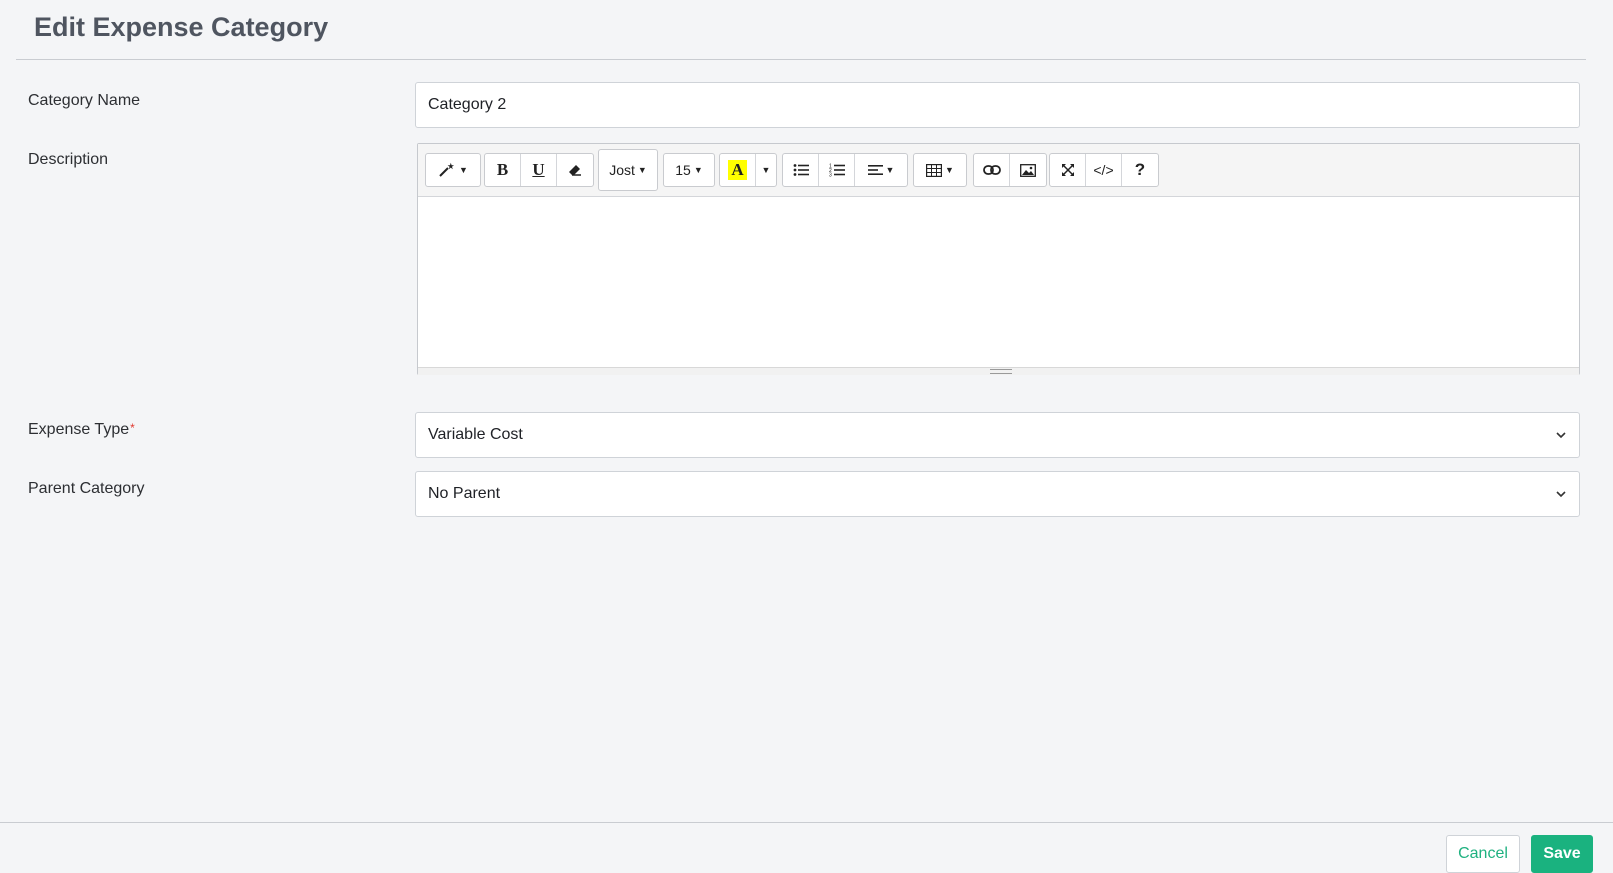 The width and height of the screenshot is (1613, 873). I want to click on insert-group, so click(1010, 170).